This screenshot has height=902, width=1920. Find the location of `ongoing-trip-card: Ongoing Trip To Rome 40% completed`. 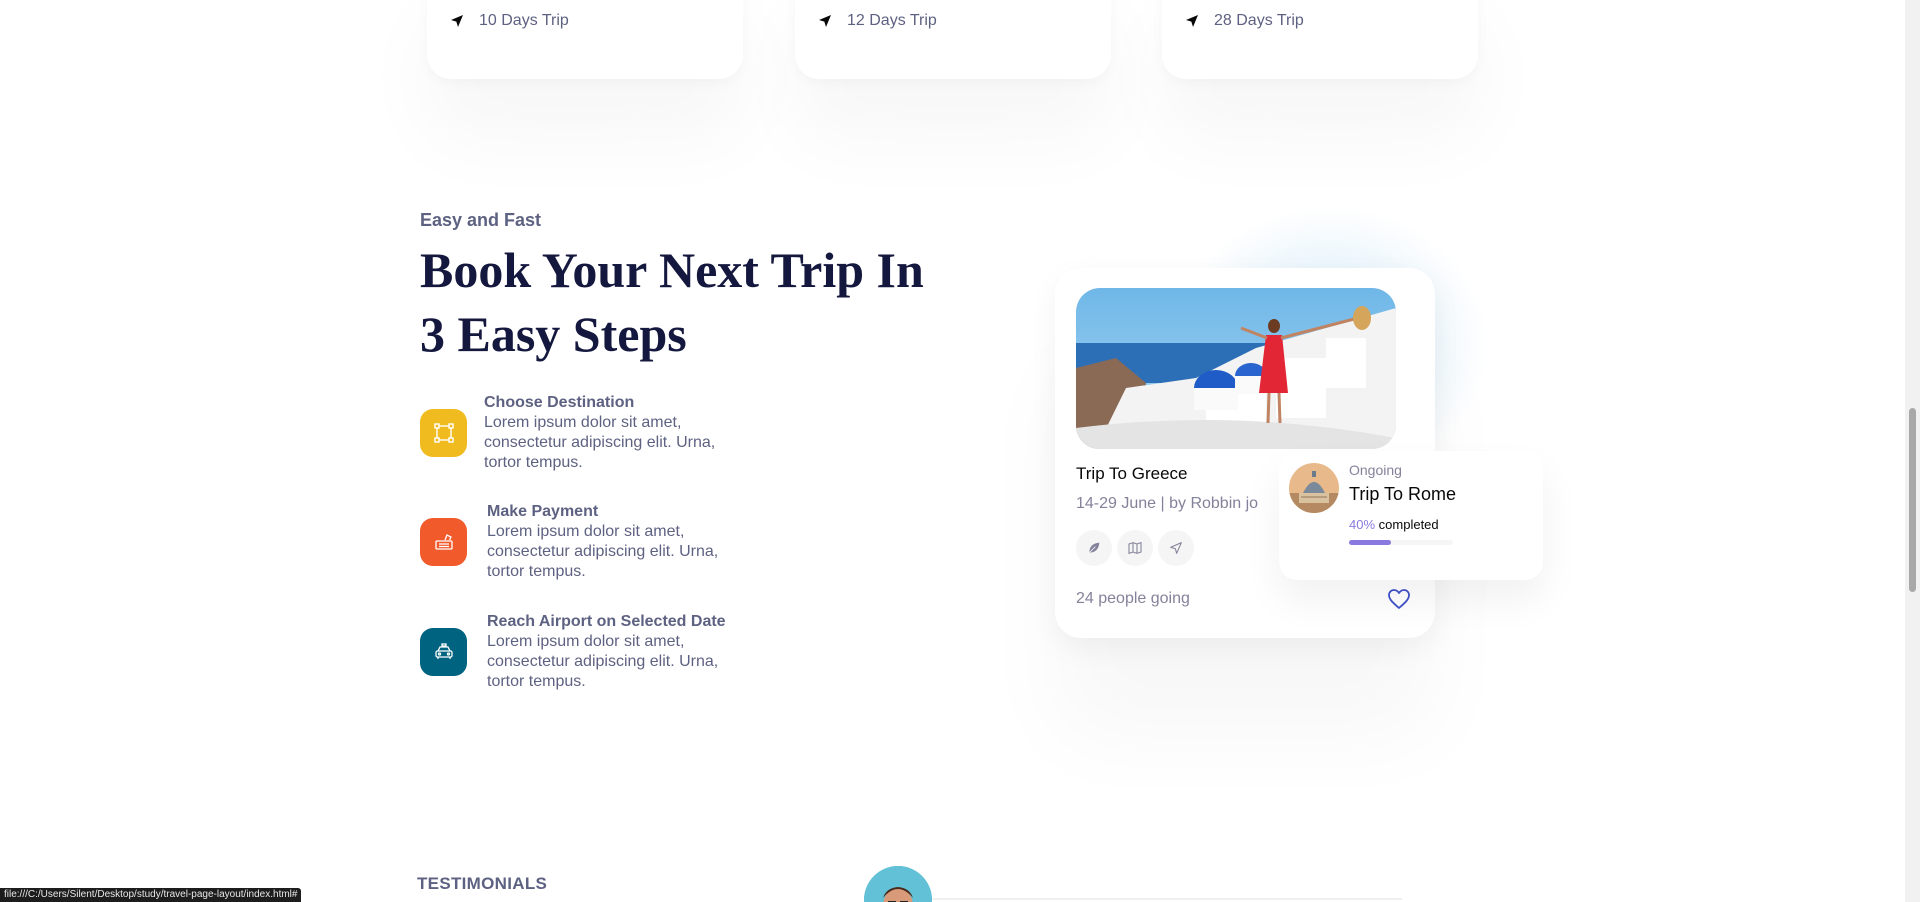

ongoing-trip-card: Ongoing Trip To Rome 40% completed is located at coordinates (1411, 515).